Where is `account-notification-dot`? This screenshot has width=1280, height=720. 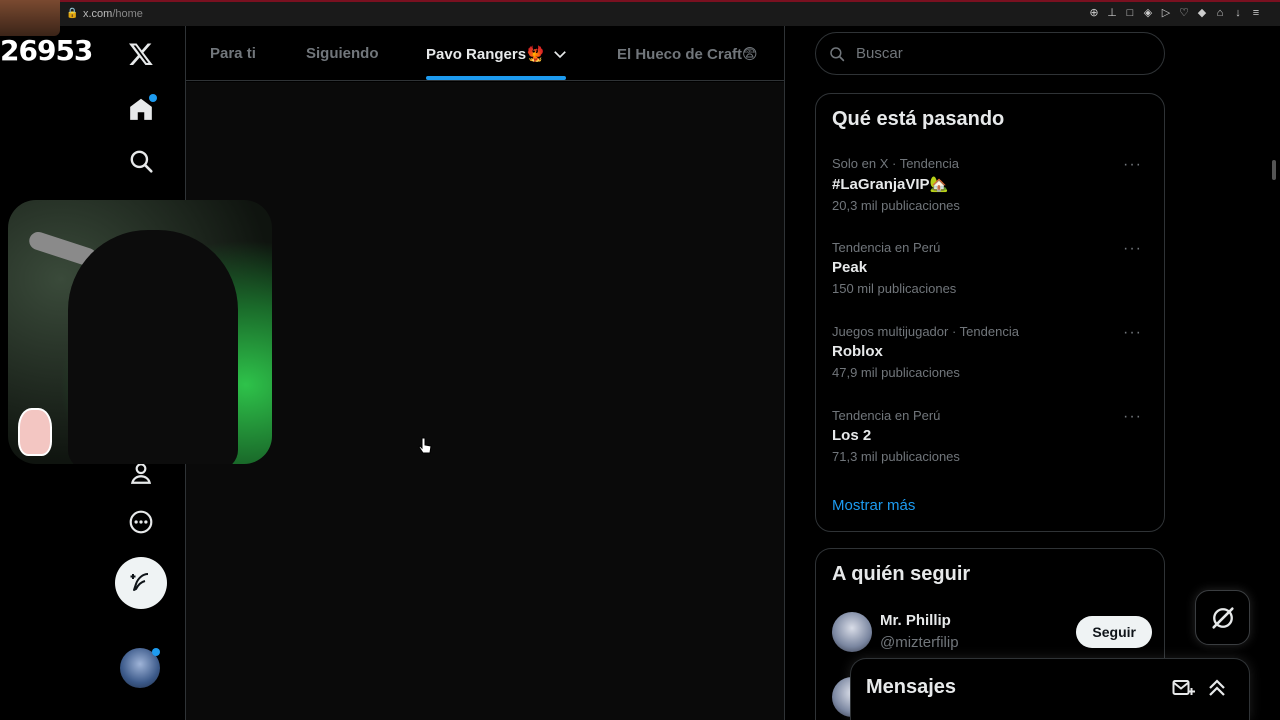 account-notification-dot is located at coordinates (156, 652).